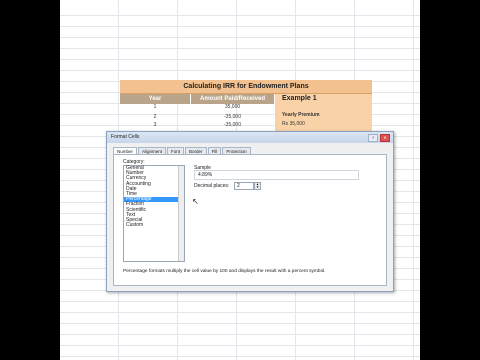 Image resolution: width=480 pixels, height=360 pixels. Describe the element at coordinates (250, 137) in the screenshot. I see `dialog-titlebar: Format Cells ? ✕` at that location.